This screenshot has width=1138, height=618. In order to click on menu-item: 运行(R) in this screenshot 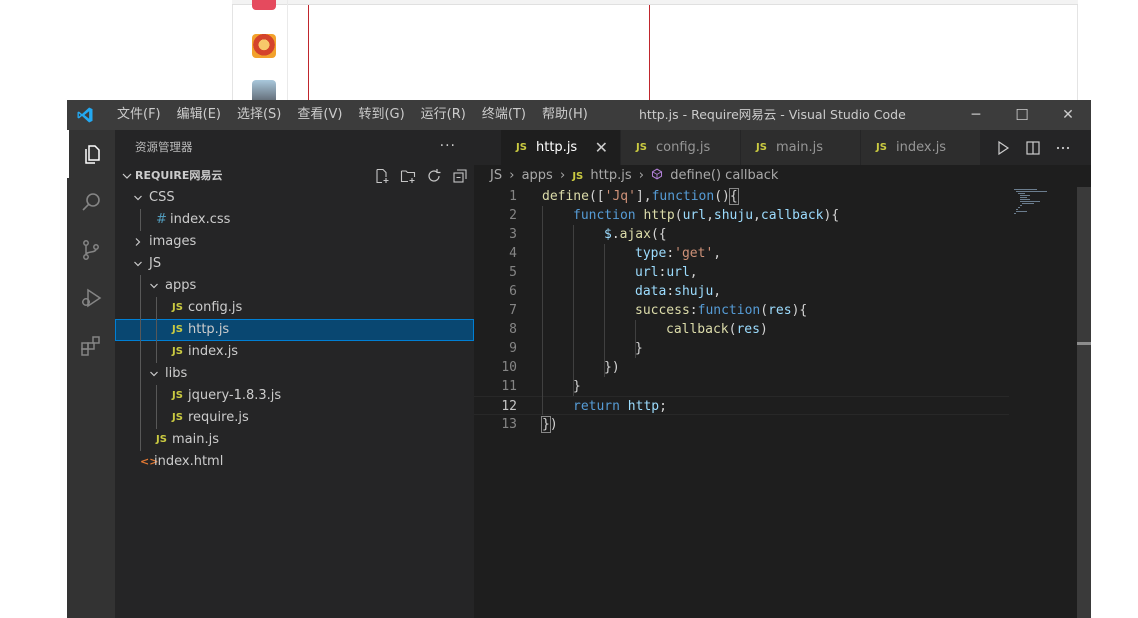, I will do `click(443, 115)`.